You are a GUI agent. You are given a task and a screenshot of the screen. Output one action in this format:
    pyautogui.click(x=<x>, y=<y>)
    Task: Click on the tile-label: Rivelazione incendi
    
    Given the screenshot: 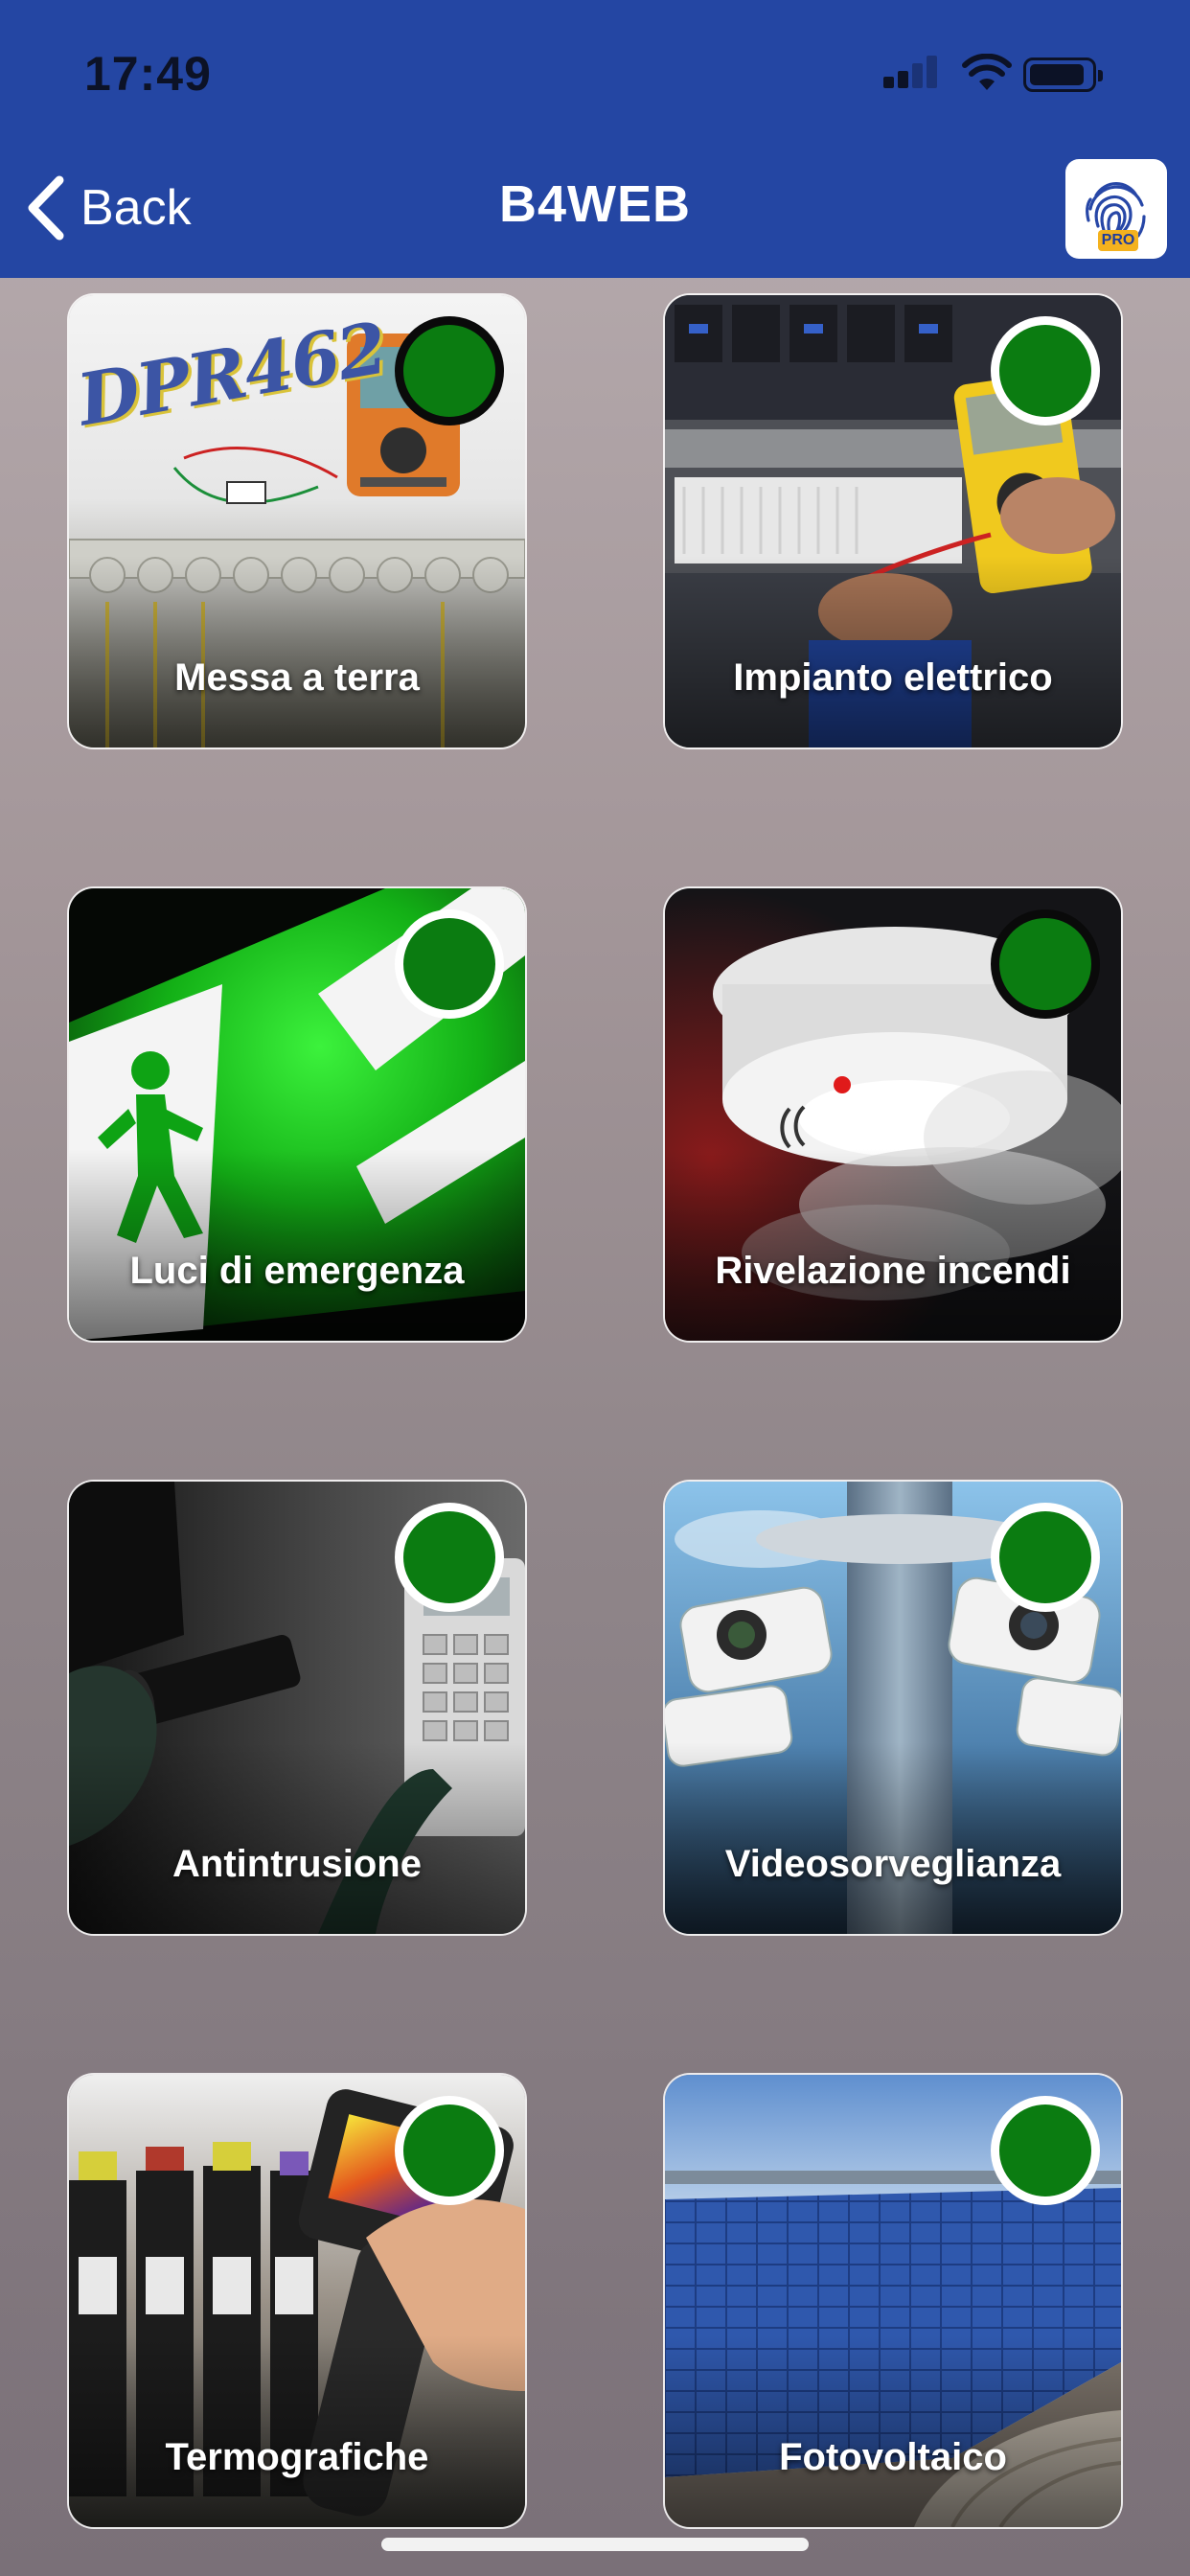 What is the action you would take?
    pyautogui.click(x=893, y=1271)
    